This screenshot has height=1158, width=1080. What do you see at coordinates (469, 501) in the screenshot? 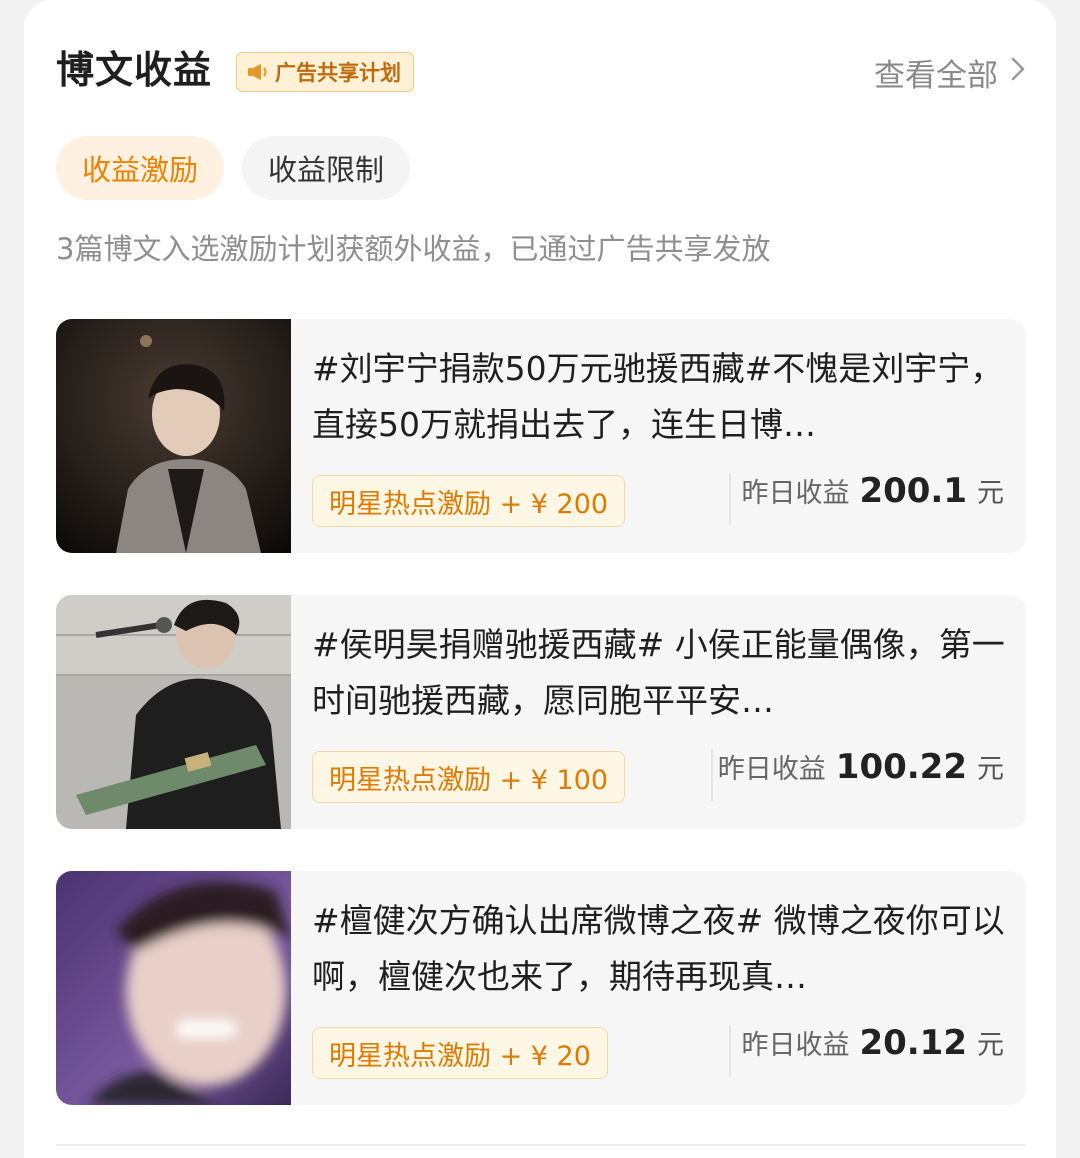
I see `incentive-tag: 明星热点激励 + ¥ 200` at bounding box center [469, 501].